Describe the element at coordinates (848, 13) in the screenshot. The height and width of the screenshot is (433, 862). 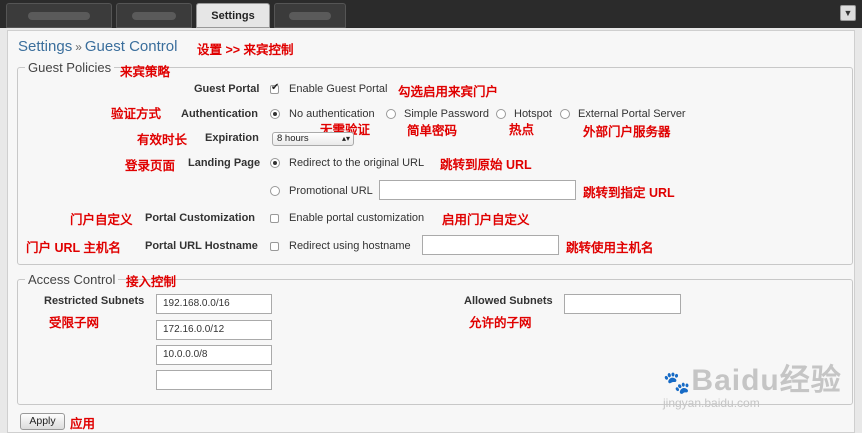
I see `chevron-down-icon: ▼` at that location.